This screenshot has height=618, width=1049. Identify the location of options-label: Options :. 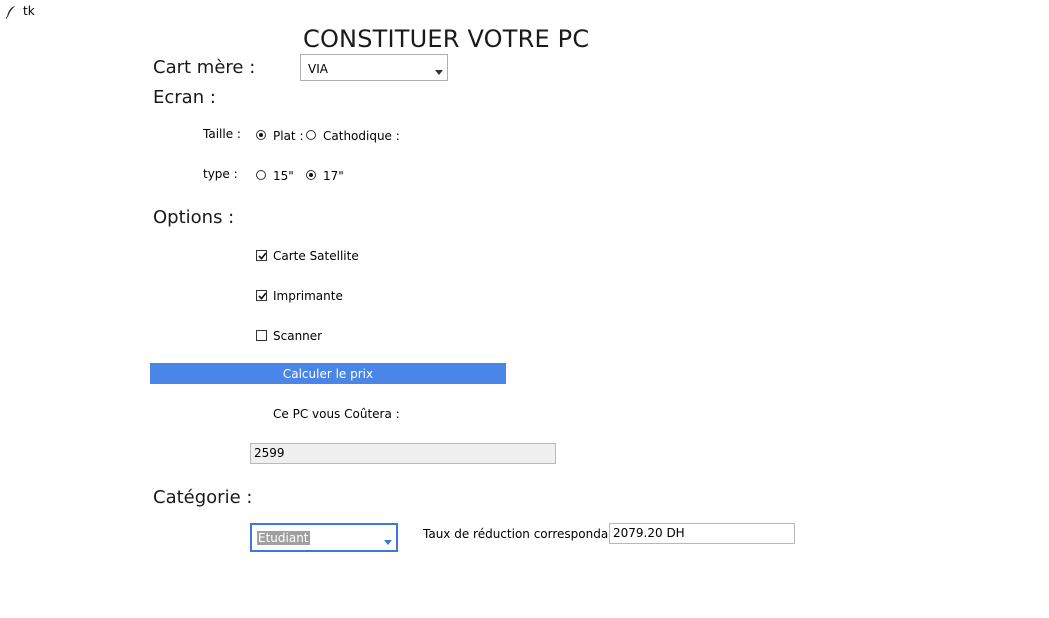
(194, 217).